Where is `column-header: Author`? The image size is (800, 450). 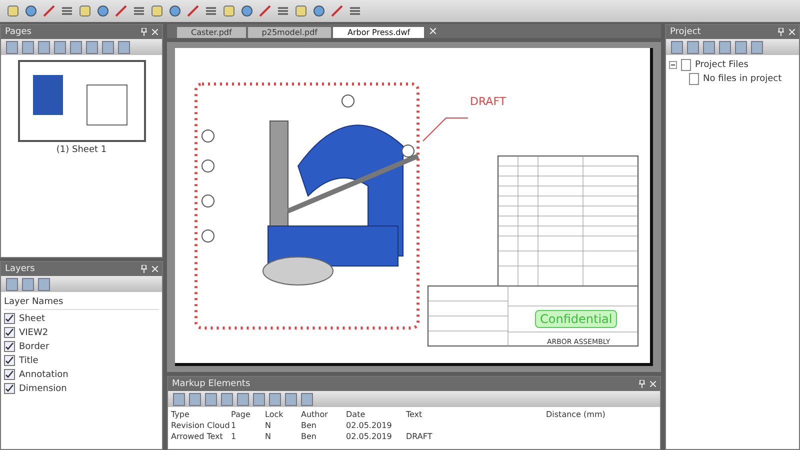
column-header: Author is located at coordinates (315, 414).